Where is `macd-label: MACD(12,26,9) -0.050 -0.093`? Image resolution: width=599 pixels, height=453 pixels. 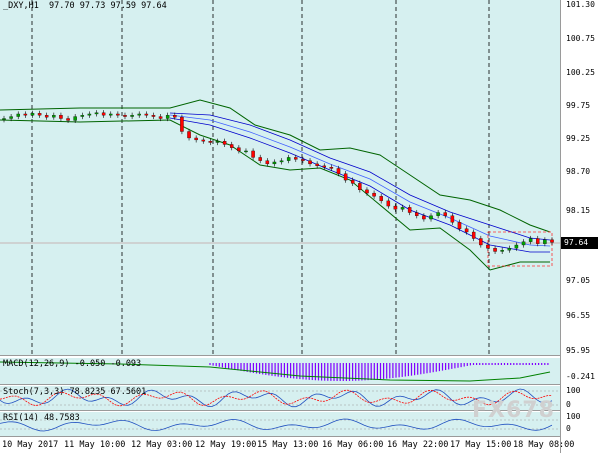
macd-label: MACD(12,26,9) -0.050 -0.093 is located at coordinates (72, 364).